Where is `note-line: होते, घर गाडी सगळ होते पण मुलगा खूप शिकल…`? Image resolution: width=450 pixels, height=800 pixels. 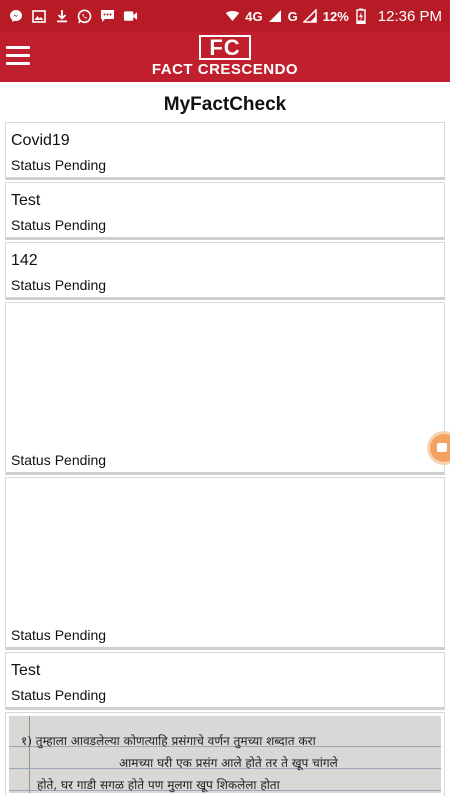
note-line: होते, घर गाडी सगळ होते पण मुलगा खूप शिकल… is located at coordinates (158, 785).